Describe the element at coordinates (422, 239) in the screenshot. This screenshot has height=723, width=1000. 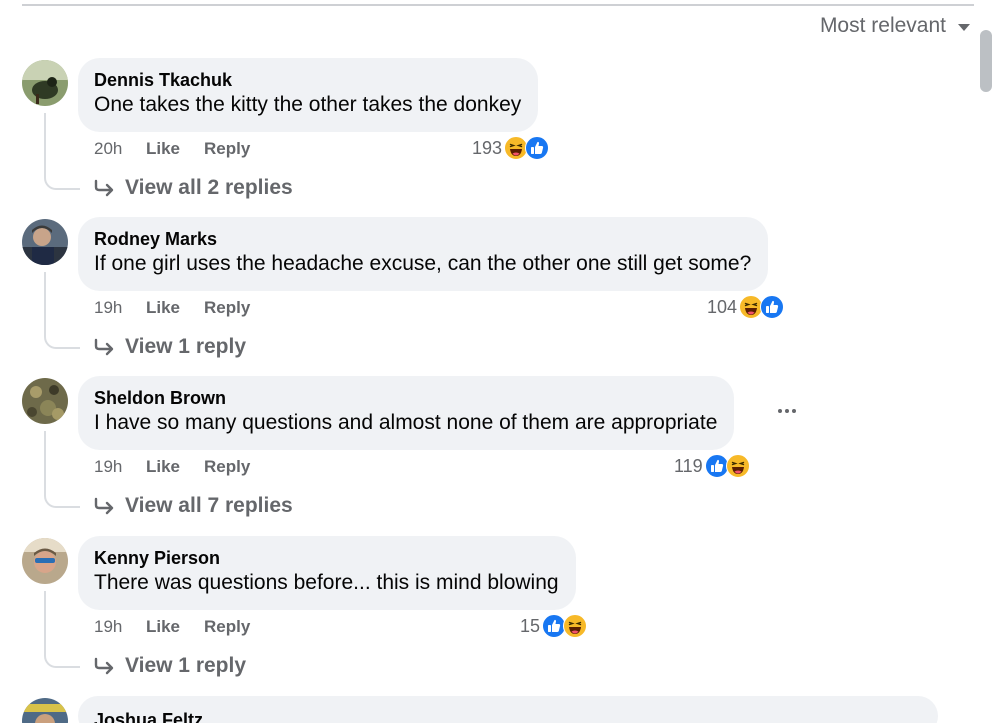
I see `comment-author: Rodney Marks` at that location.